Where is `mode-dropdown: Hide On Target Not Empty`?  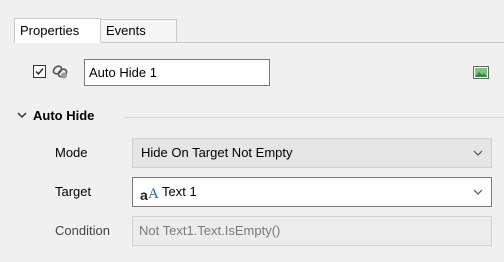 mode-dropdown: Hide On Target Not Empty is located at coordinates (312, 153).